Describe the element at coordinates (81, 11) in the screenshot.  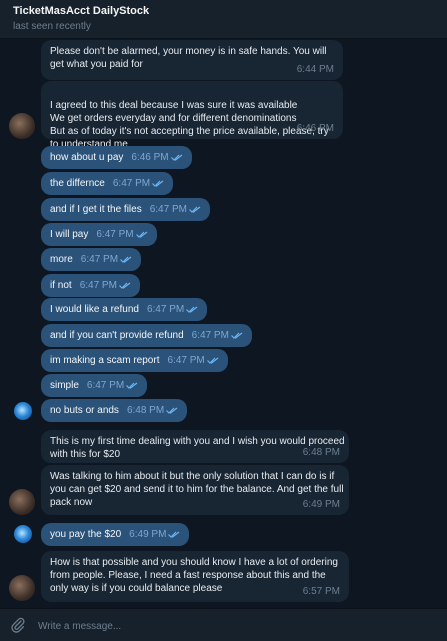
I see `chat-title: TicketMasAcct DailyStock` at that location.